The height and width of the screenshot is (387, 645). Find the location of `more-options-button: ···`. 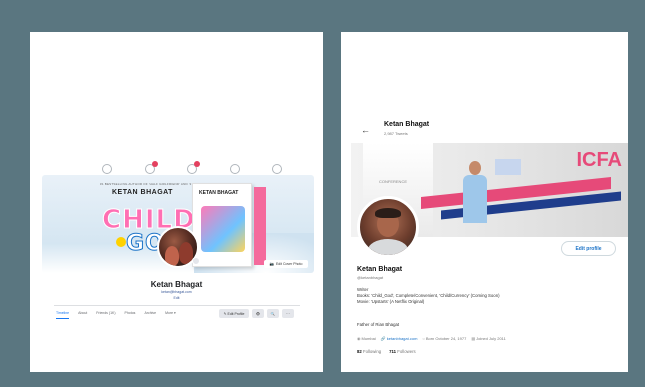

more-options-button: ··· is located at coordinates (288, 313).